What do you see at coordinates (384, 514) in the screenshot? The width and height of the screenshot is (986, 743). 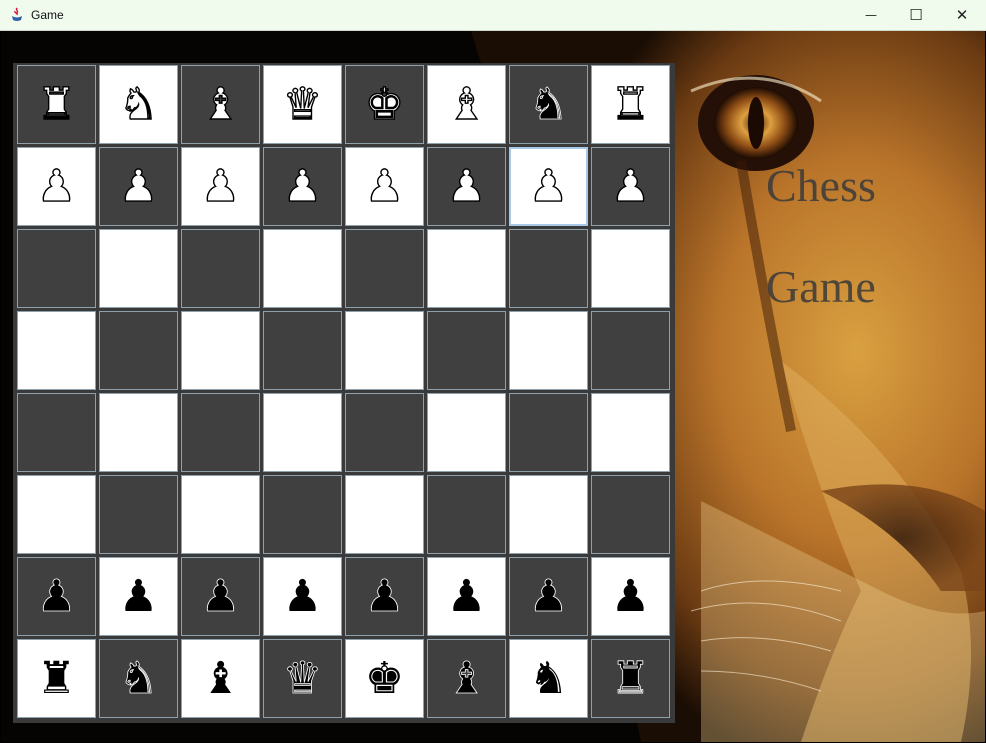 I see `square-e3` at bounding box center [384, 514].